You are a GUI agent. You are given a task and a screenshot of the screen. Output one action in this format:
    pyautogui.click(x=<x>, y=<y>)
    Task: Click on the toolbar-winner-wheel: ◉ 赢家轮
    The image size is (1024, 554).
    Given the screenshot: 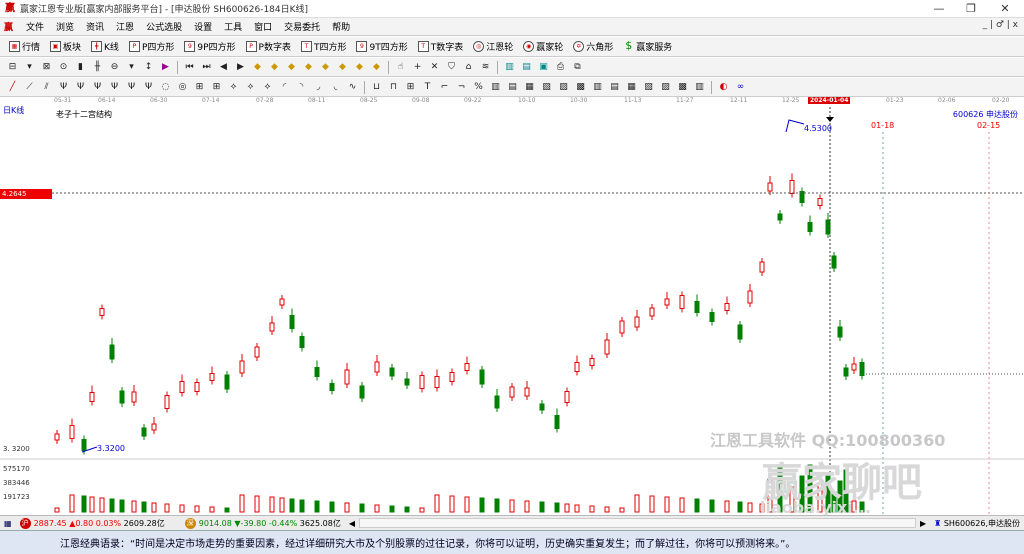 What is the action you would take?
    pyautogui.click(x=543, y=46)
    